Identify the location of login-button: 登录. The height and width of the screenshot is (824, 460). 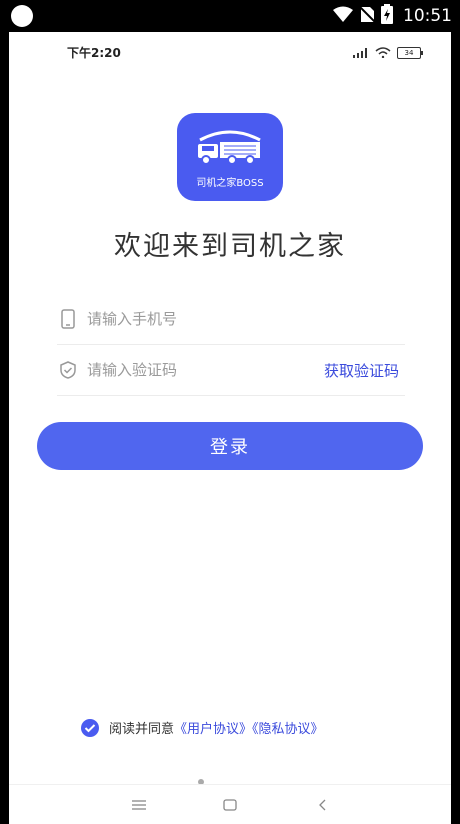
(230, 446).